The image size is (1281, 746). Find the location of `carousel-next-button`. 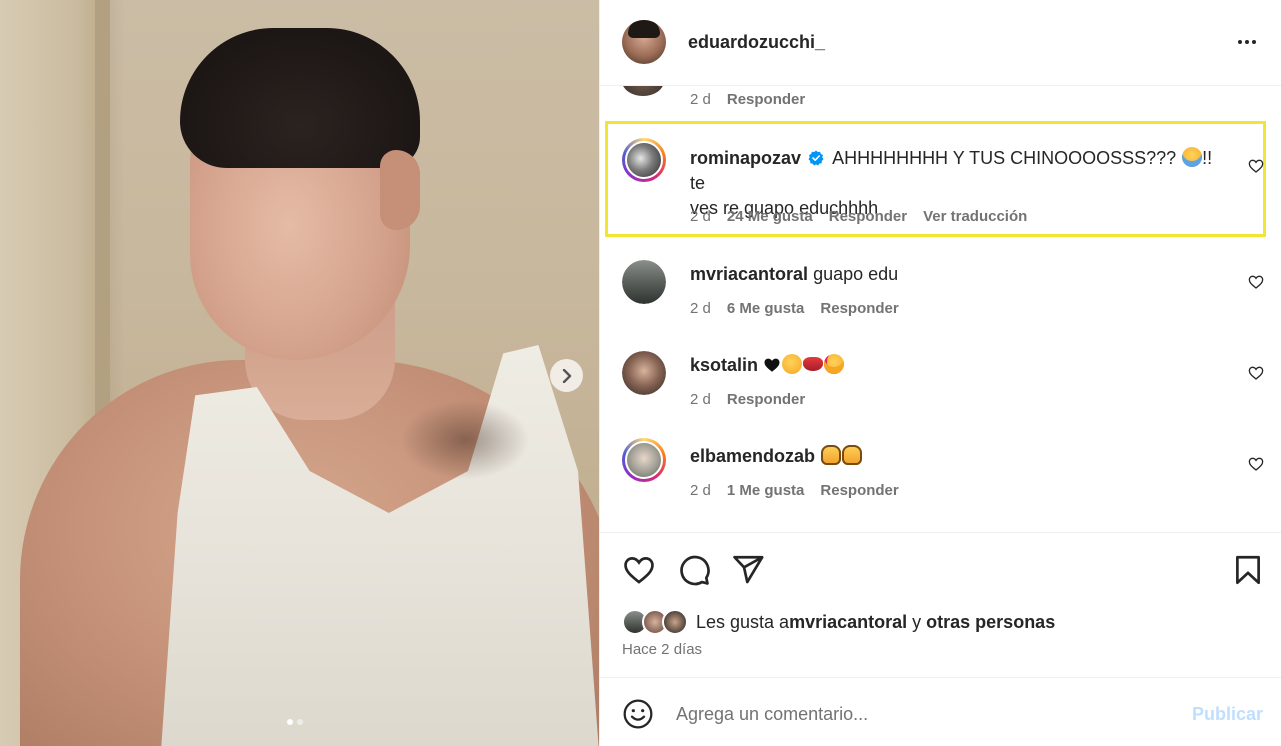

carousel-next-button is located at coordinates (566, 375).